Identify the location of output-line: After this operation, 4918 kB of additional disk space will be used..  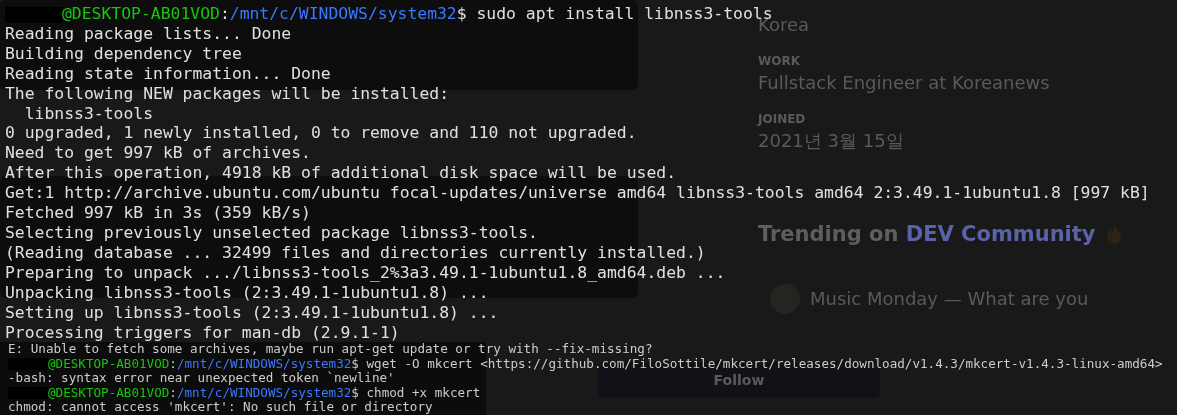
(341, 173).